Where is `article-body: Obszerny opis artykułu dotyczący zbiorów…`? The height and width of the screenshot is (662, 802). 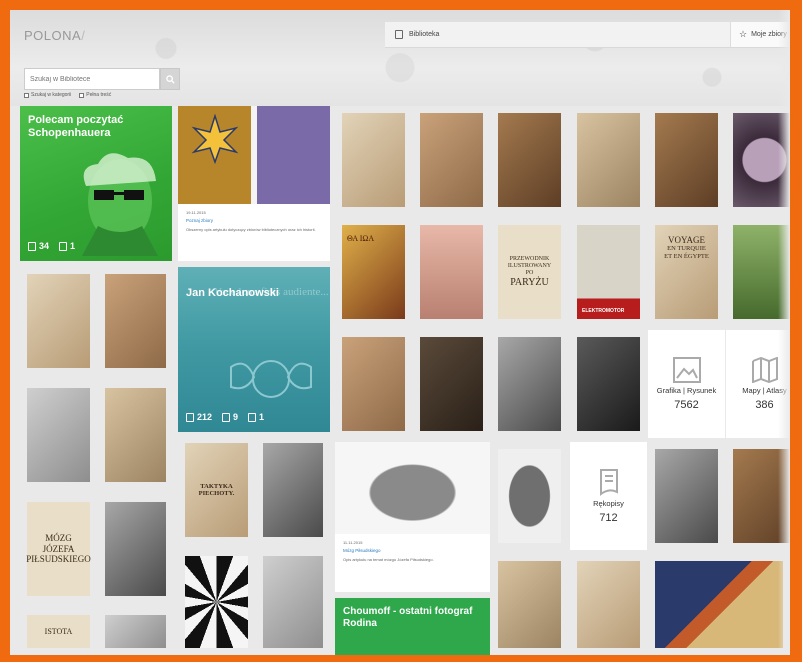 article-body: Obszerny opis artykułu dotyczący zbiorów… is located at coordinates (251, 229).